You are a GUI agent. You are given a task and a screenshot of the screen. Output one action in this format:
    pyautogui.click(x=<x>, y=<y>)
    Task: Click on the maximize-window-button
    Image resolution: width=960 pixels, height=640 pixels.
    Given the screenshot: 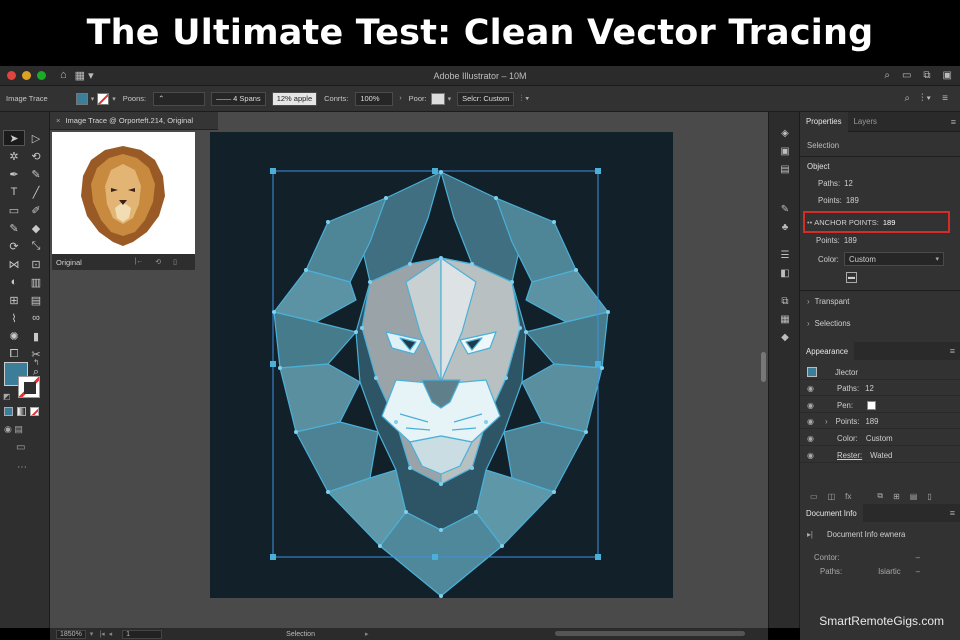 What is the action you would take?
    pyautogui.click(x=41, y=75)
    